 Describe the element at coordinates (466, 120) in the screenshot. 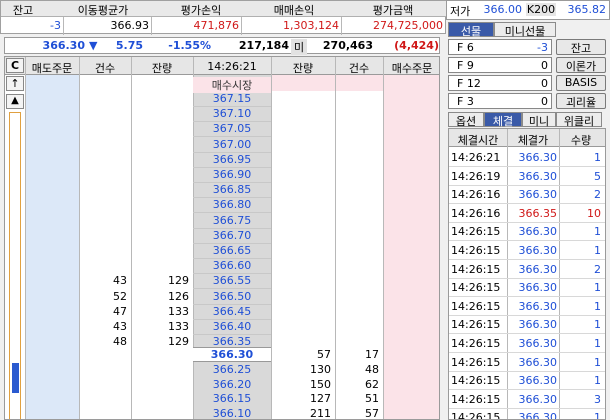

I see `tab-options: 옵션` at that location.